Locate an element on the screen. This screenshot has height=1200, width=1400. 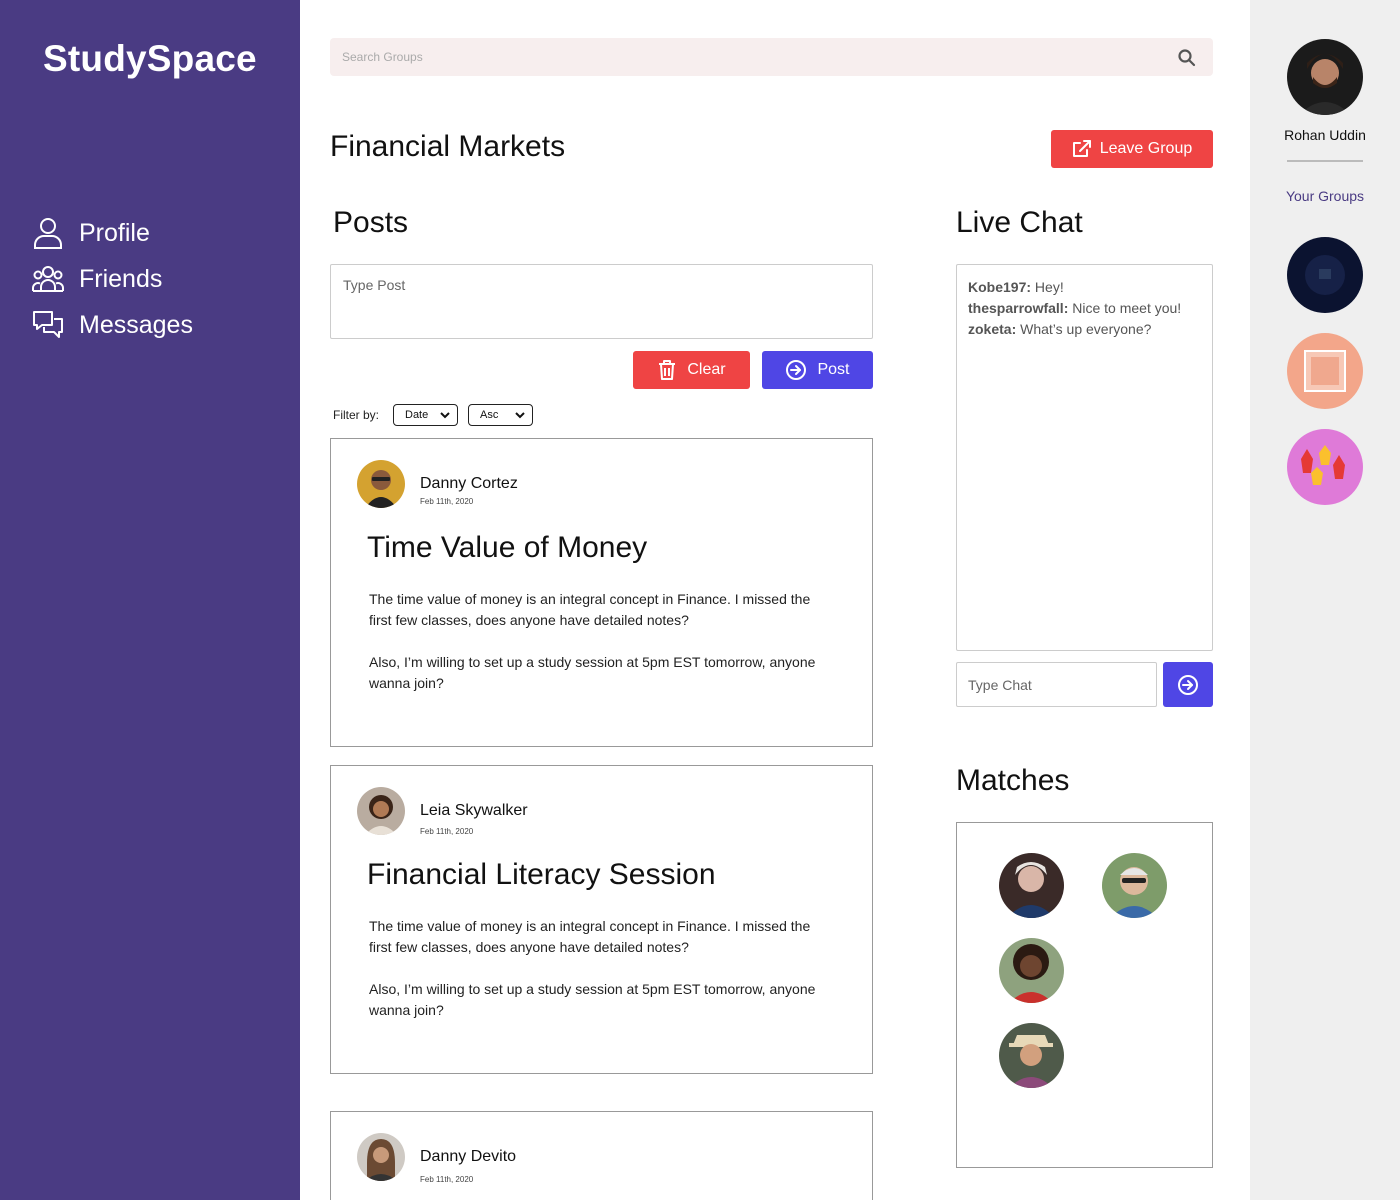
live-chat-heading: Live Chat is located at coordinates (1019, 222).